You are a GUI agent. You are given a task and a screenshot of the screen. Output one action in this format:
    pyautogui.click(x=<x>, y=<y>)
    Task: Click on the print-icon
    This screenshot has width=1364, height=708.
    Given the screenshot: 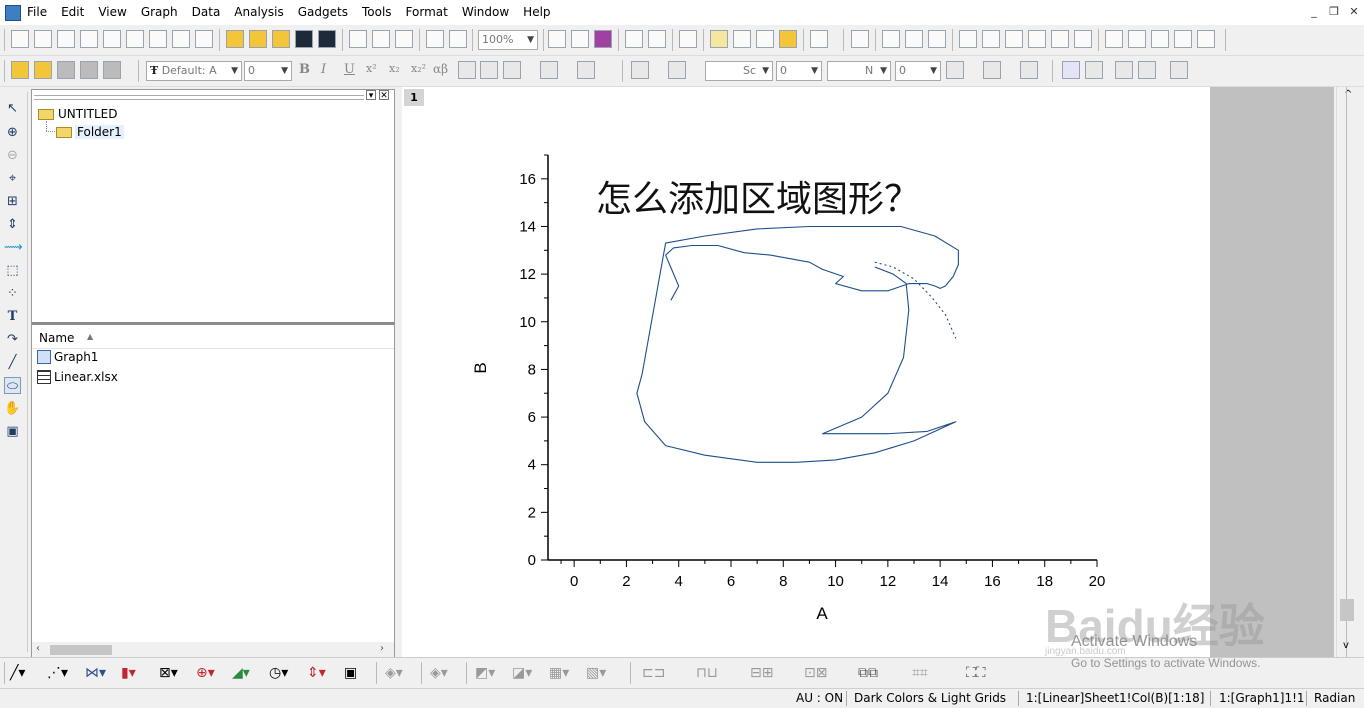 What is the action you would take?
    pyautogui.click(x=557, y=39)
    